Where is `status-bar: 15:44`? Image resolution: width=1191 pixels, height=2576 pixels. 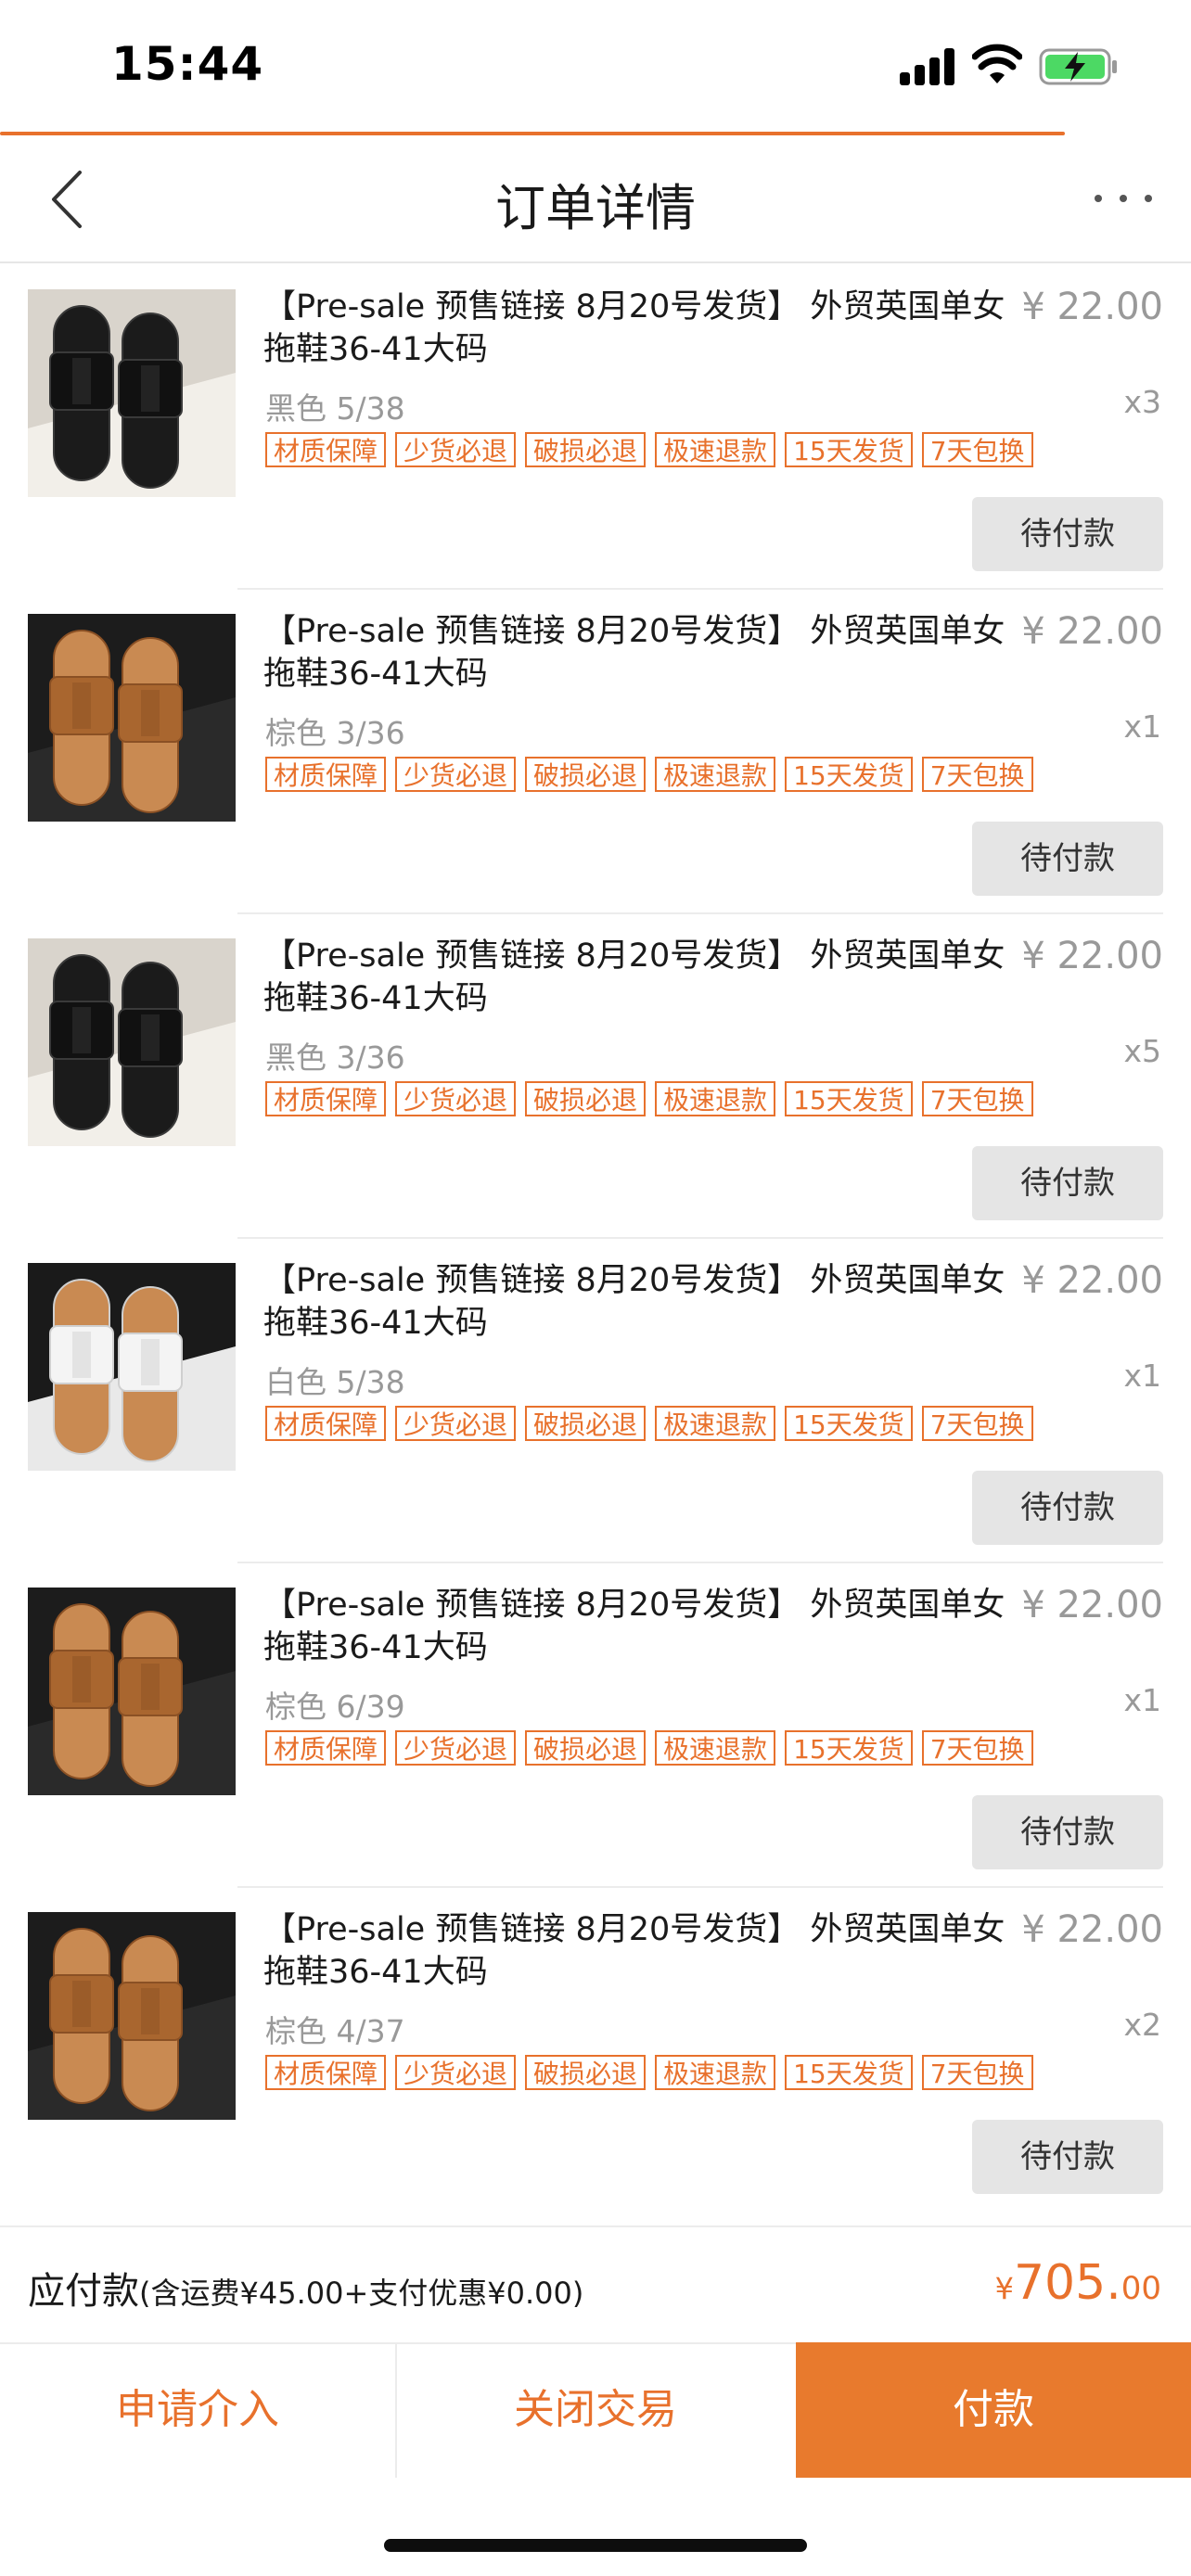
status-bar: 15:44 is located at coordinates (595, 65).